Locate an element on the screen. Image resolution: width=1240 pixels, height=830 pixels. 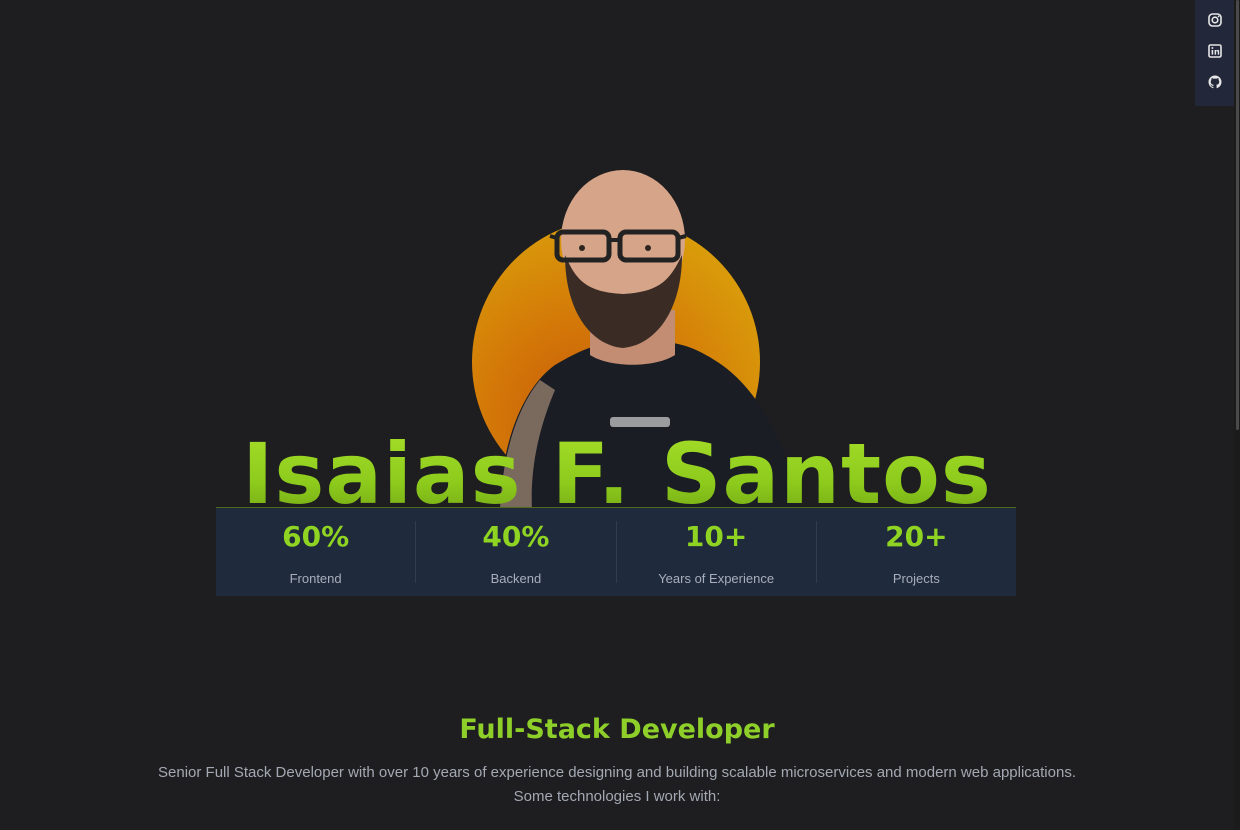
page-scrollbar is located at coordinates (1237, 415).